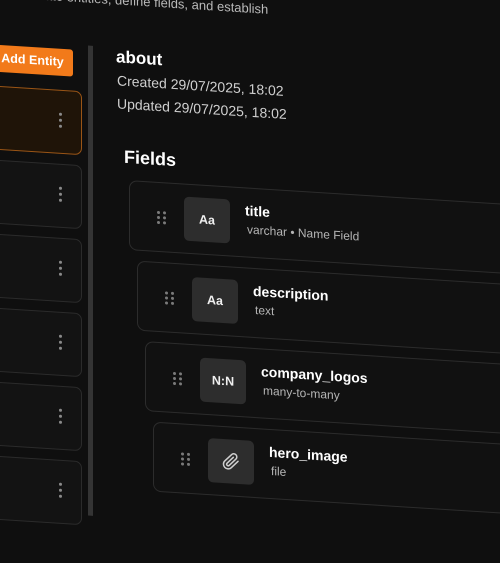 The height and width of the screenshot is (563, 500). What do you see at coordinates (200, 85) in the screenshot?
I see `created-timestamp: Created 29/07/2025, 18:02` at bounding box center [200, 85].